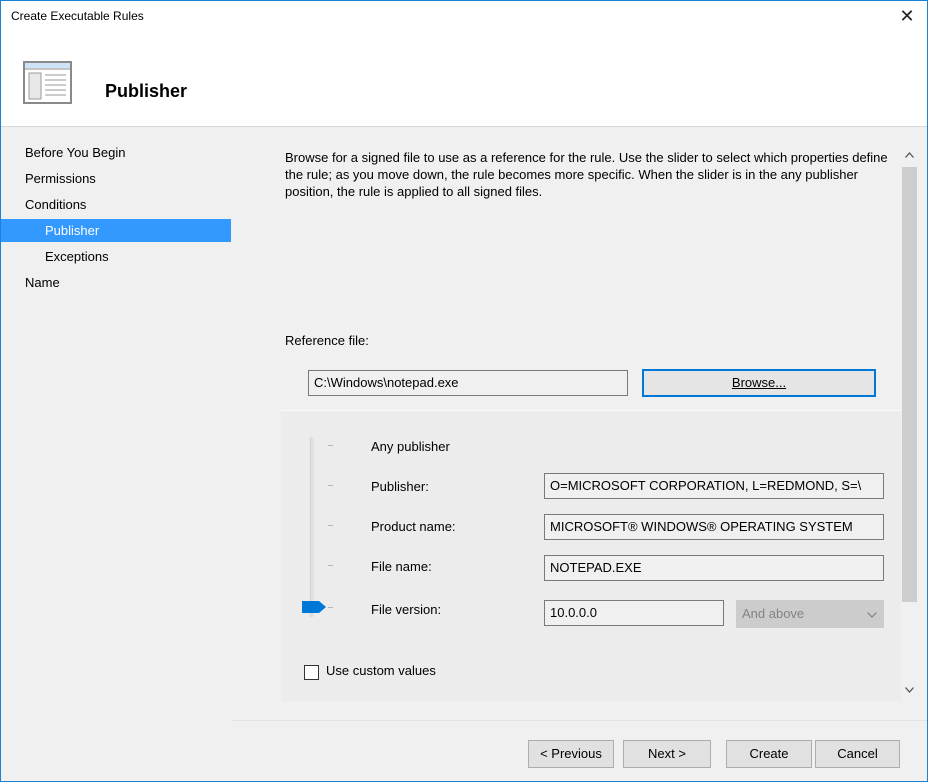  I want to click on nav-item-label: Publisher, so click(72, 230).